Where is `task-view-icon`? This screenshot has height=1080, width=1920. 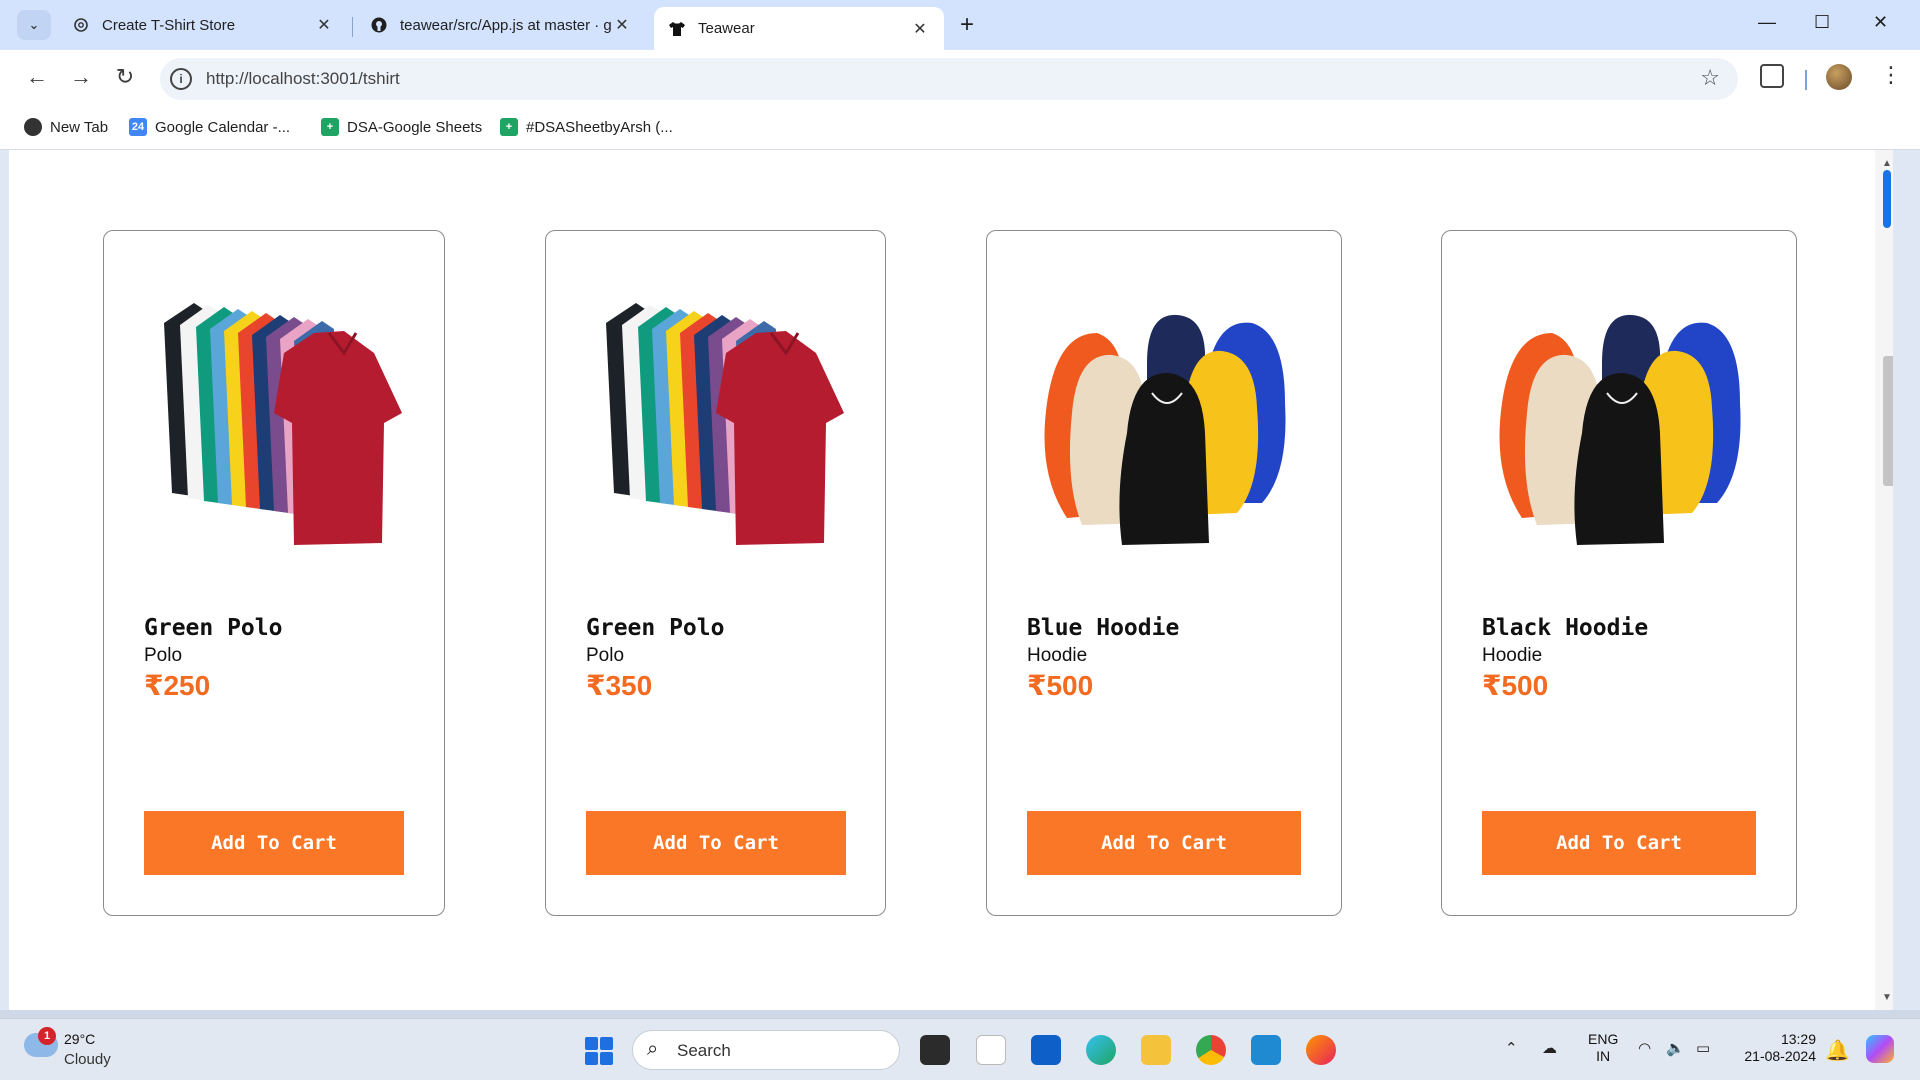 task-view-icon is located at coordinates (935, 1050).